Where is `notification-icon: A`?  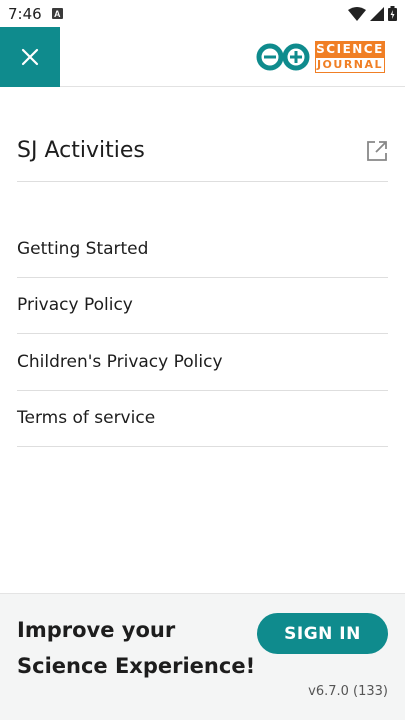
notification-icon: A is located at coordinates (57, 13).